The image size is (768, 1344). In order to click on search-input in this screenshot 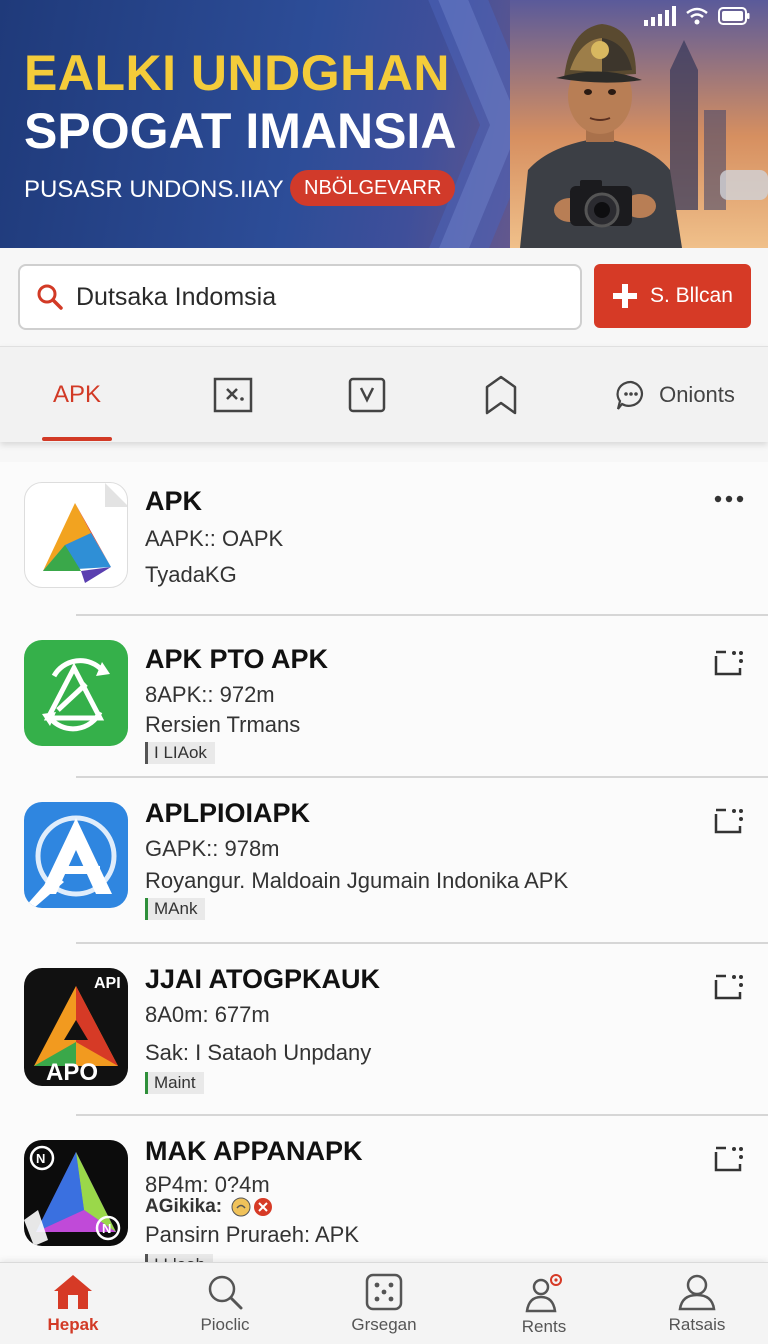, I will do `click(311, 297)`.